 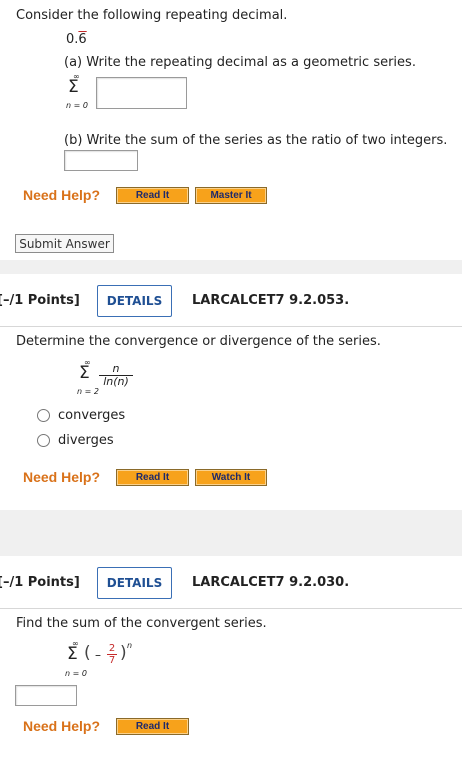 What do you see at coordinates (91, 415) in the screenshot?
I see `q2-option-converges-label: converges` at bounding box center [91, 415].